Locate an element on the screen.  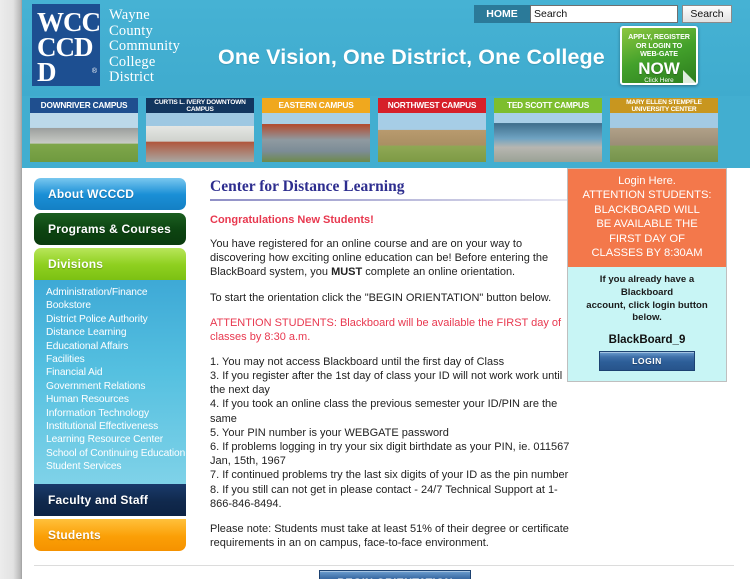
campus-card-eastern: EASTERN CAMPUS is located at coordinates (316, 130).